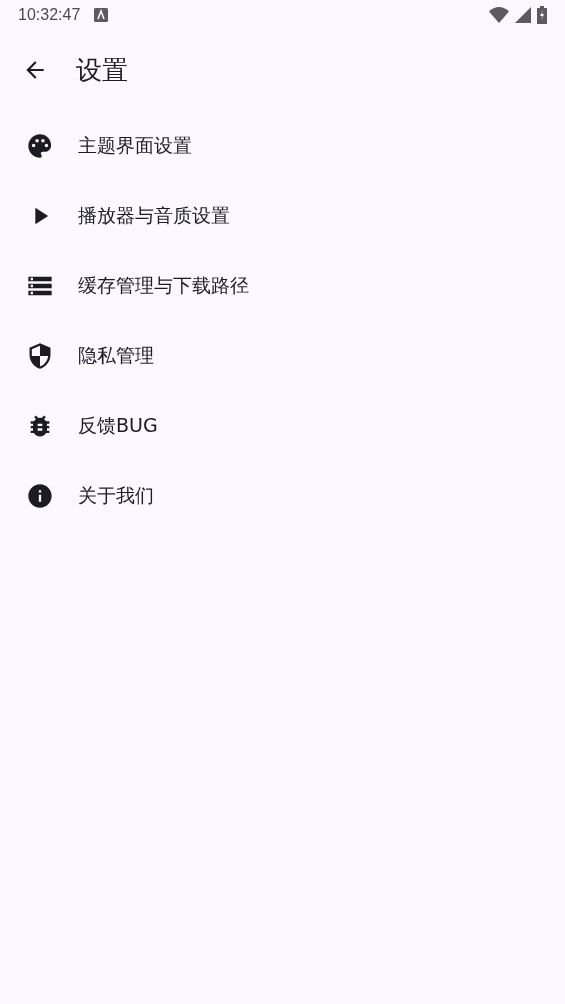 The width and height of the screenshot is (565, 1004). I want to click on settings-item: 关于我们, so click(282, 496).